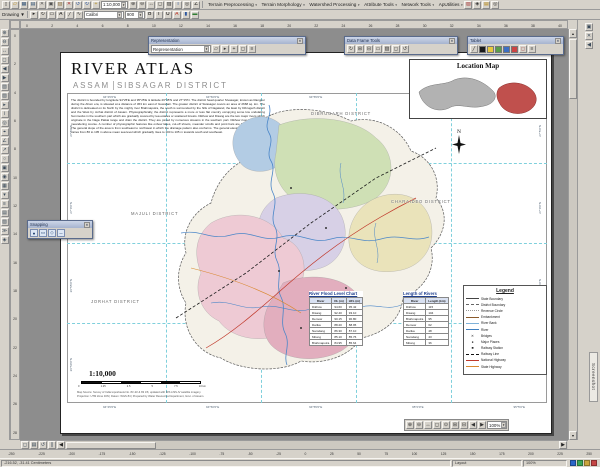 This screenshot has width=600, height=467. Describe the element at coordinates (515, 40) in the screenshot. I see `tablet-toolbar-titlebar: Tablet ✕` at that location.